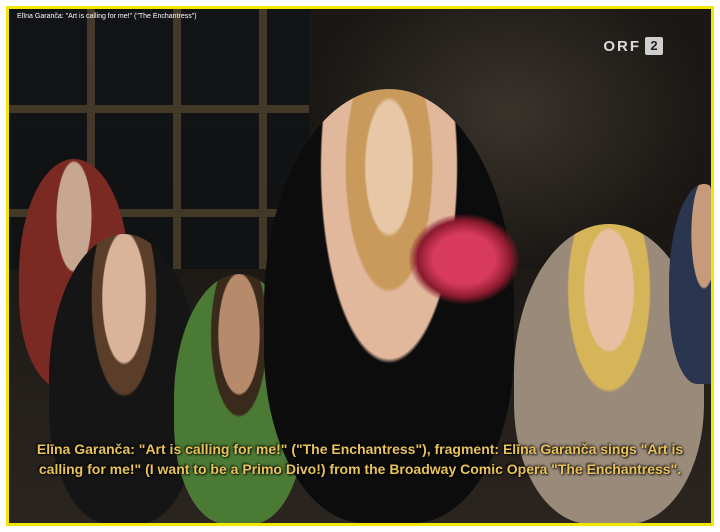  Describe the element at coordinates (464, 259) in the screenshot. I see `red-feather-fan` at that location.